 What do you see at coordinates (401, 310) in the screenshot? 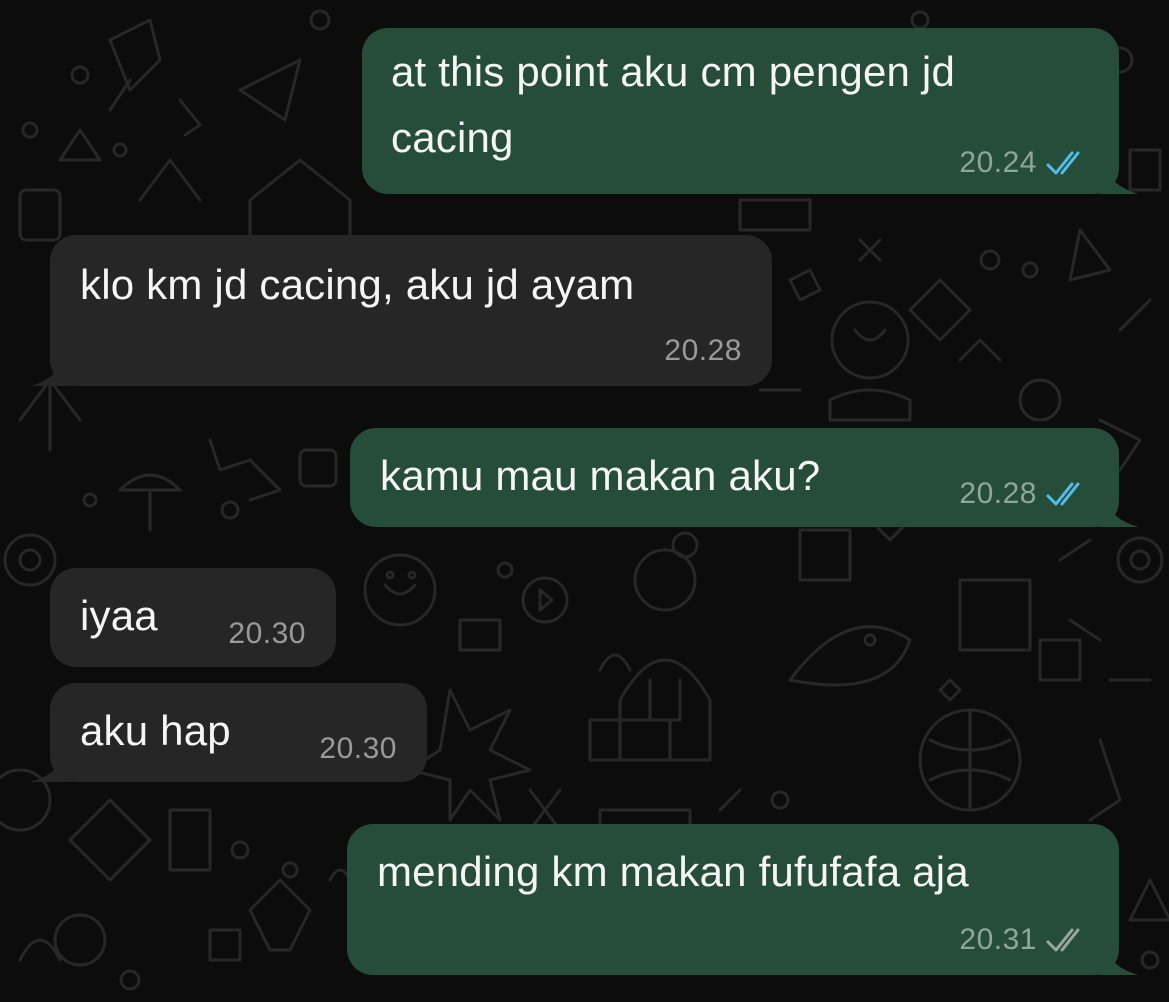
I see `message-bubble-incoming: klo km jd cacing, aku jd ayam 20.28` at bounding box center [401, 310].